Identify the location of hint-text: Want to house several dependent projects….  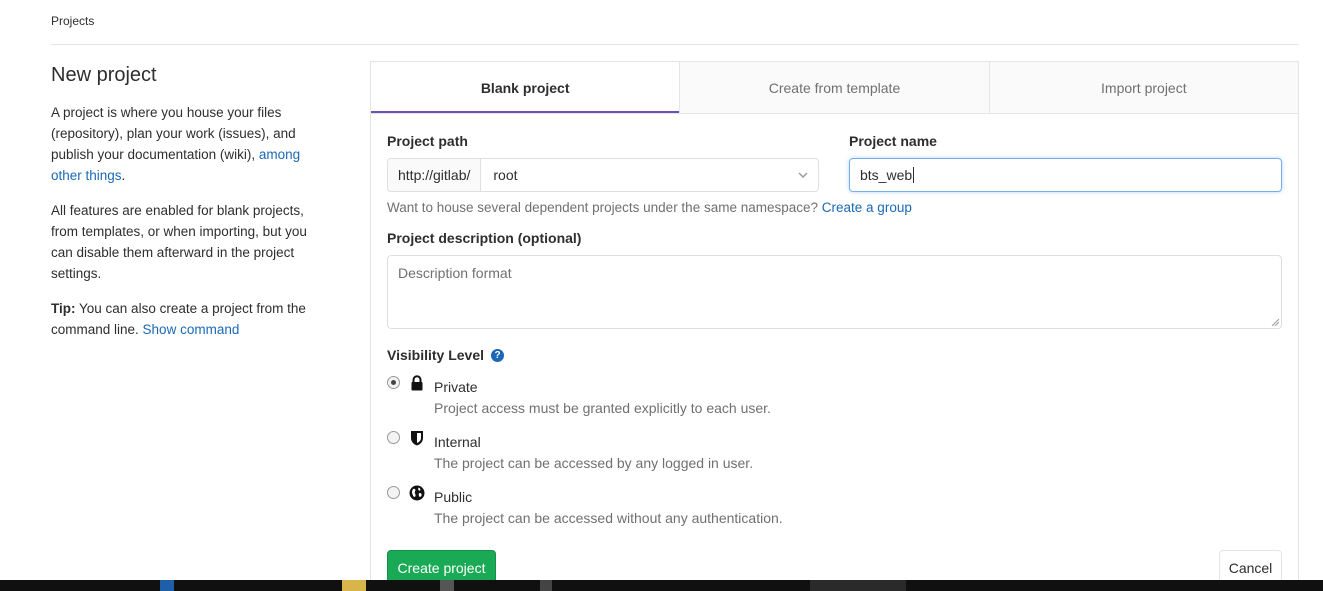
(604, 207).